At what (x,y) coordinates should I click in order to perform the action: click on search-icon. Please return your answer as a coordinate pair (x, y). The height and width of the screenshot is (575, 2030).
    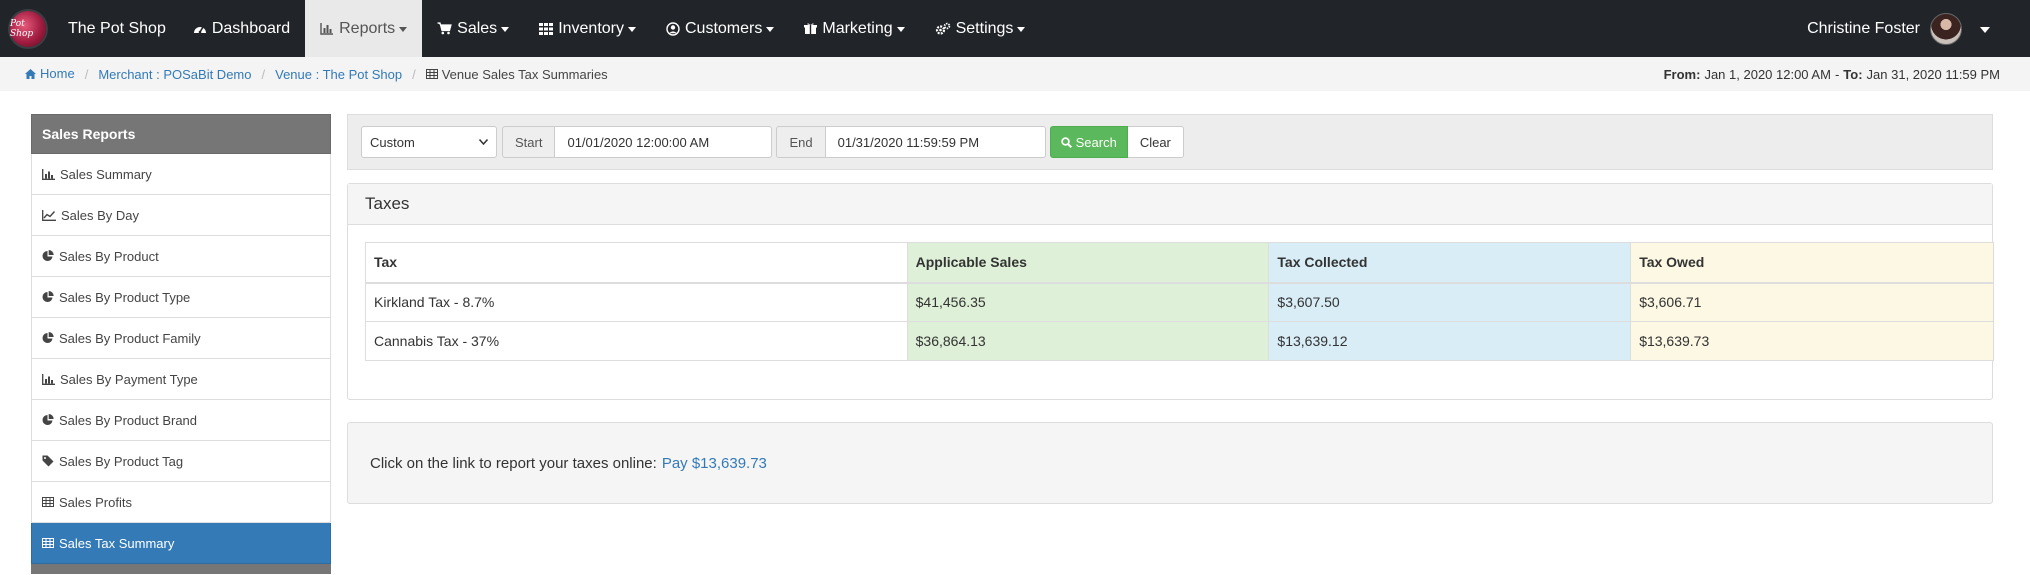
    Looking at the image, I should click on (1066, 142).